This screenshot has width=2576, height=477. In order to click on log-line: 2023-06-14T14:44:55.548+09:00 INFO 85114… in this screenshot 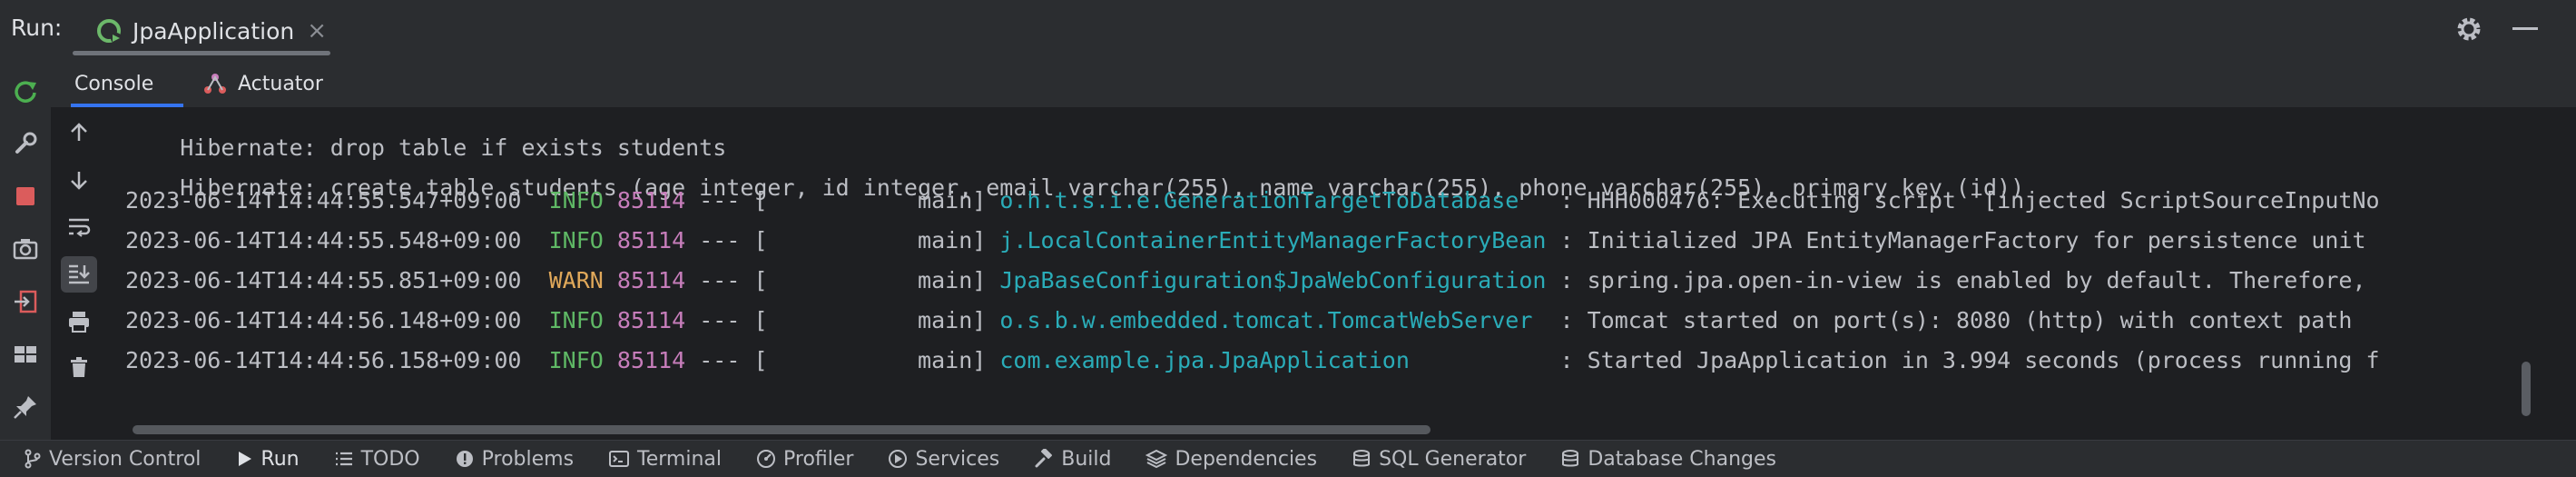, I will do `click(1245, 240)`.